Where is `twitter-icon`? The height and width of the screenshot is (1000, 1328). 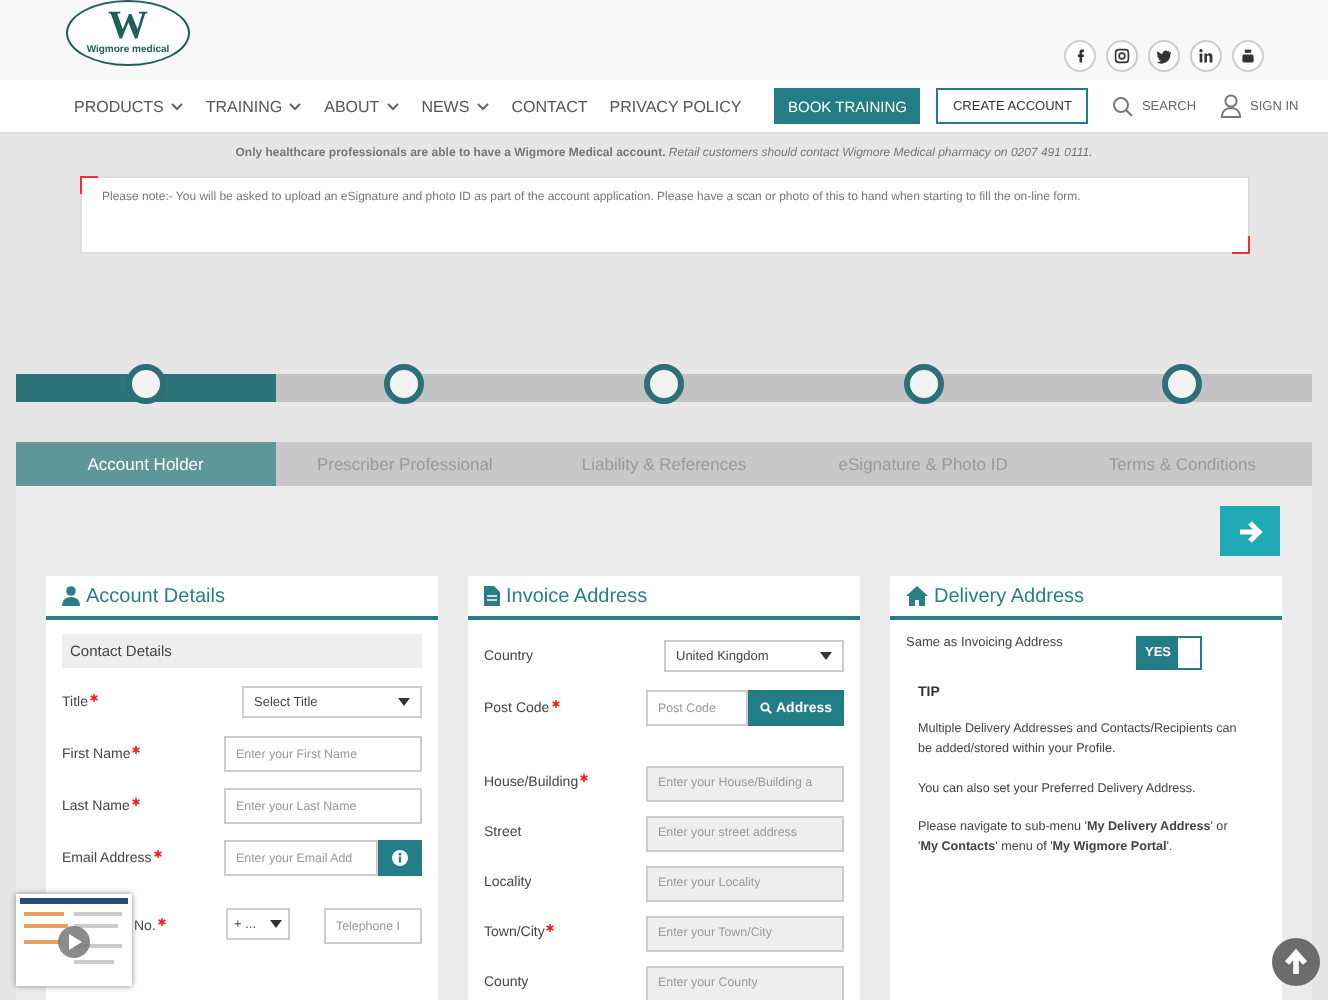
twitter-icon is located at coordinates (1164, 56).